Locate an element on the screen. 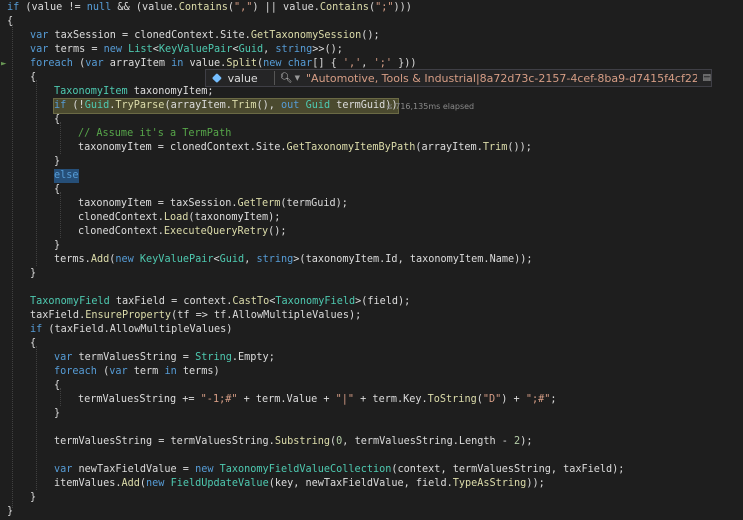 The width and height of the screenshot is (743, 520). magnifier-icon: 🔍︎ is located at coordinates (286, 78).